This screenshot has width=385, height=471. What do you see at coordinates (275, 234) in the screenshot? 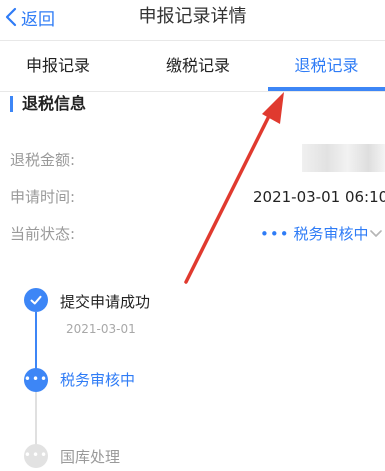
I see `status-ellipsis: •••` at bounding box center [275, 234].